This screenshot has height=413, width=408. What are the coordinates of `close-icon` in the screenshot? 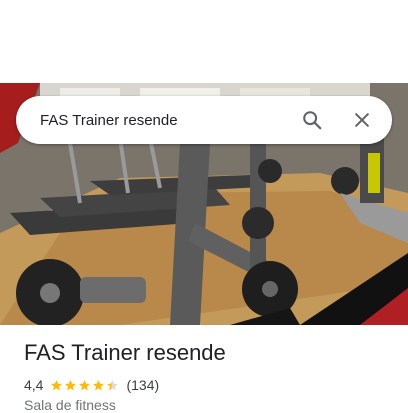 It's located at (362, 120).